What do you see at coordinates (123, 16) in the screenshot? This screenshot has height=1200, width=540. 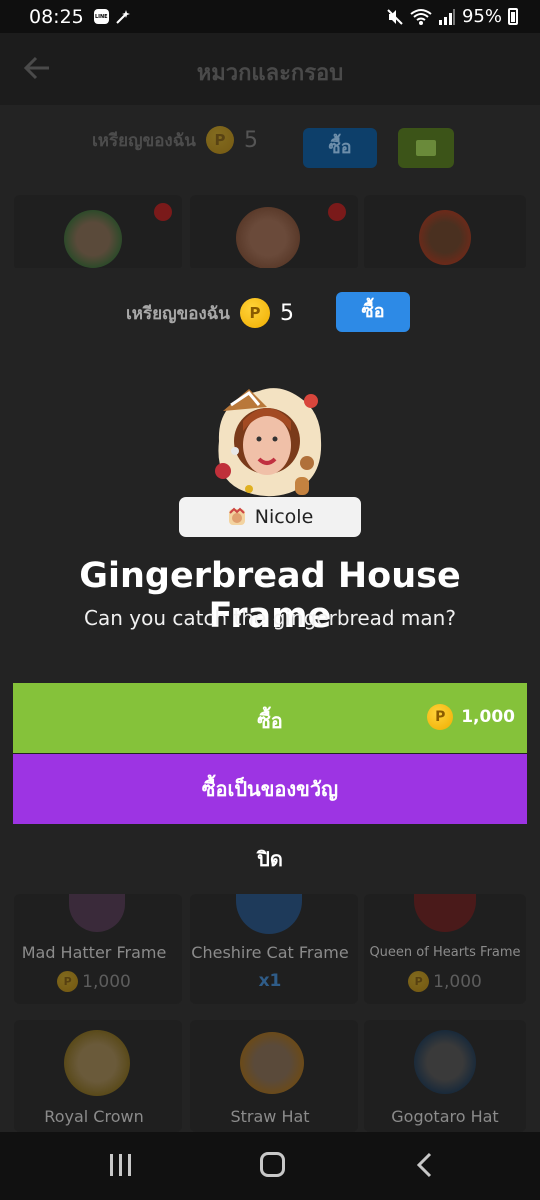 I see `magic-wand-icon` at bounding box center [123, 16].